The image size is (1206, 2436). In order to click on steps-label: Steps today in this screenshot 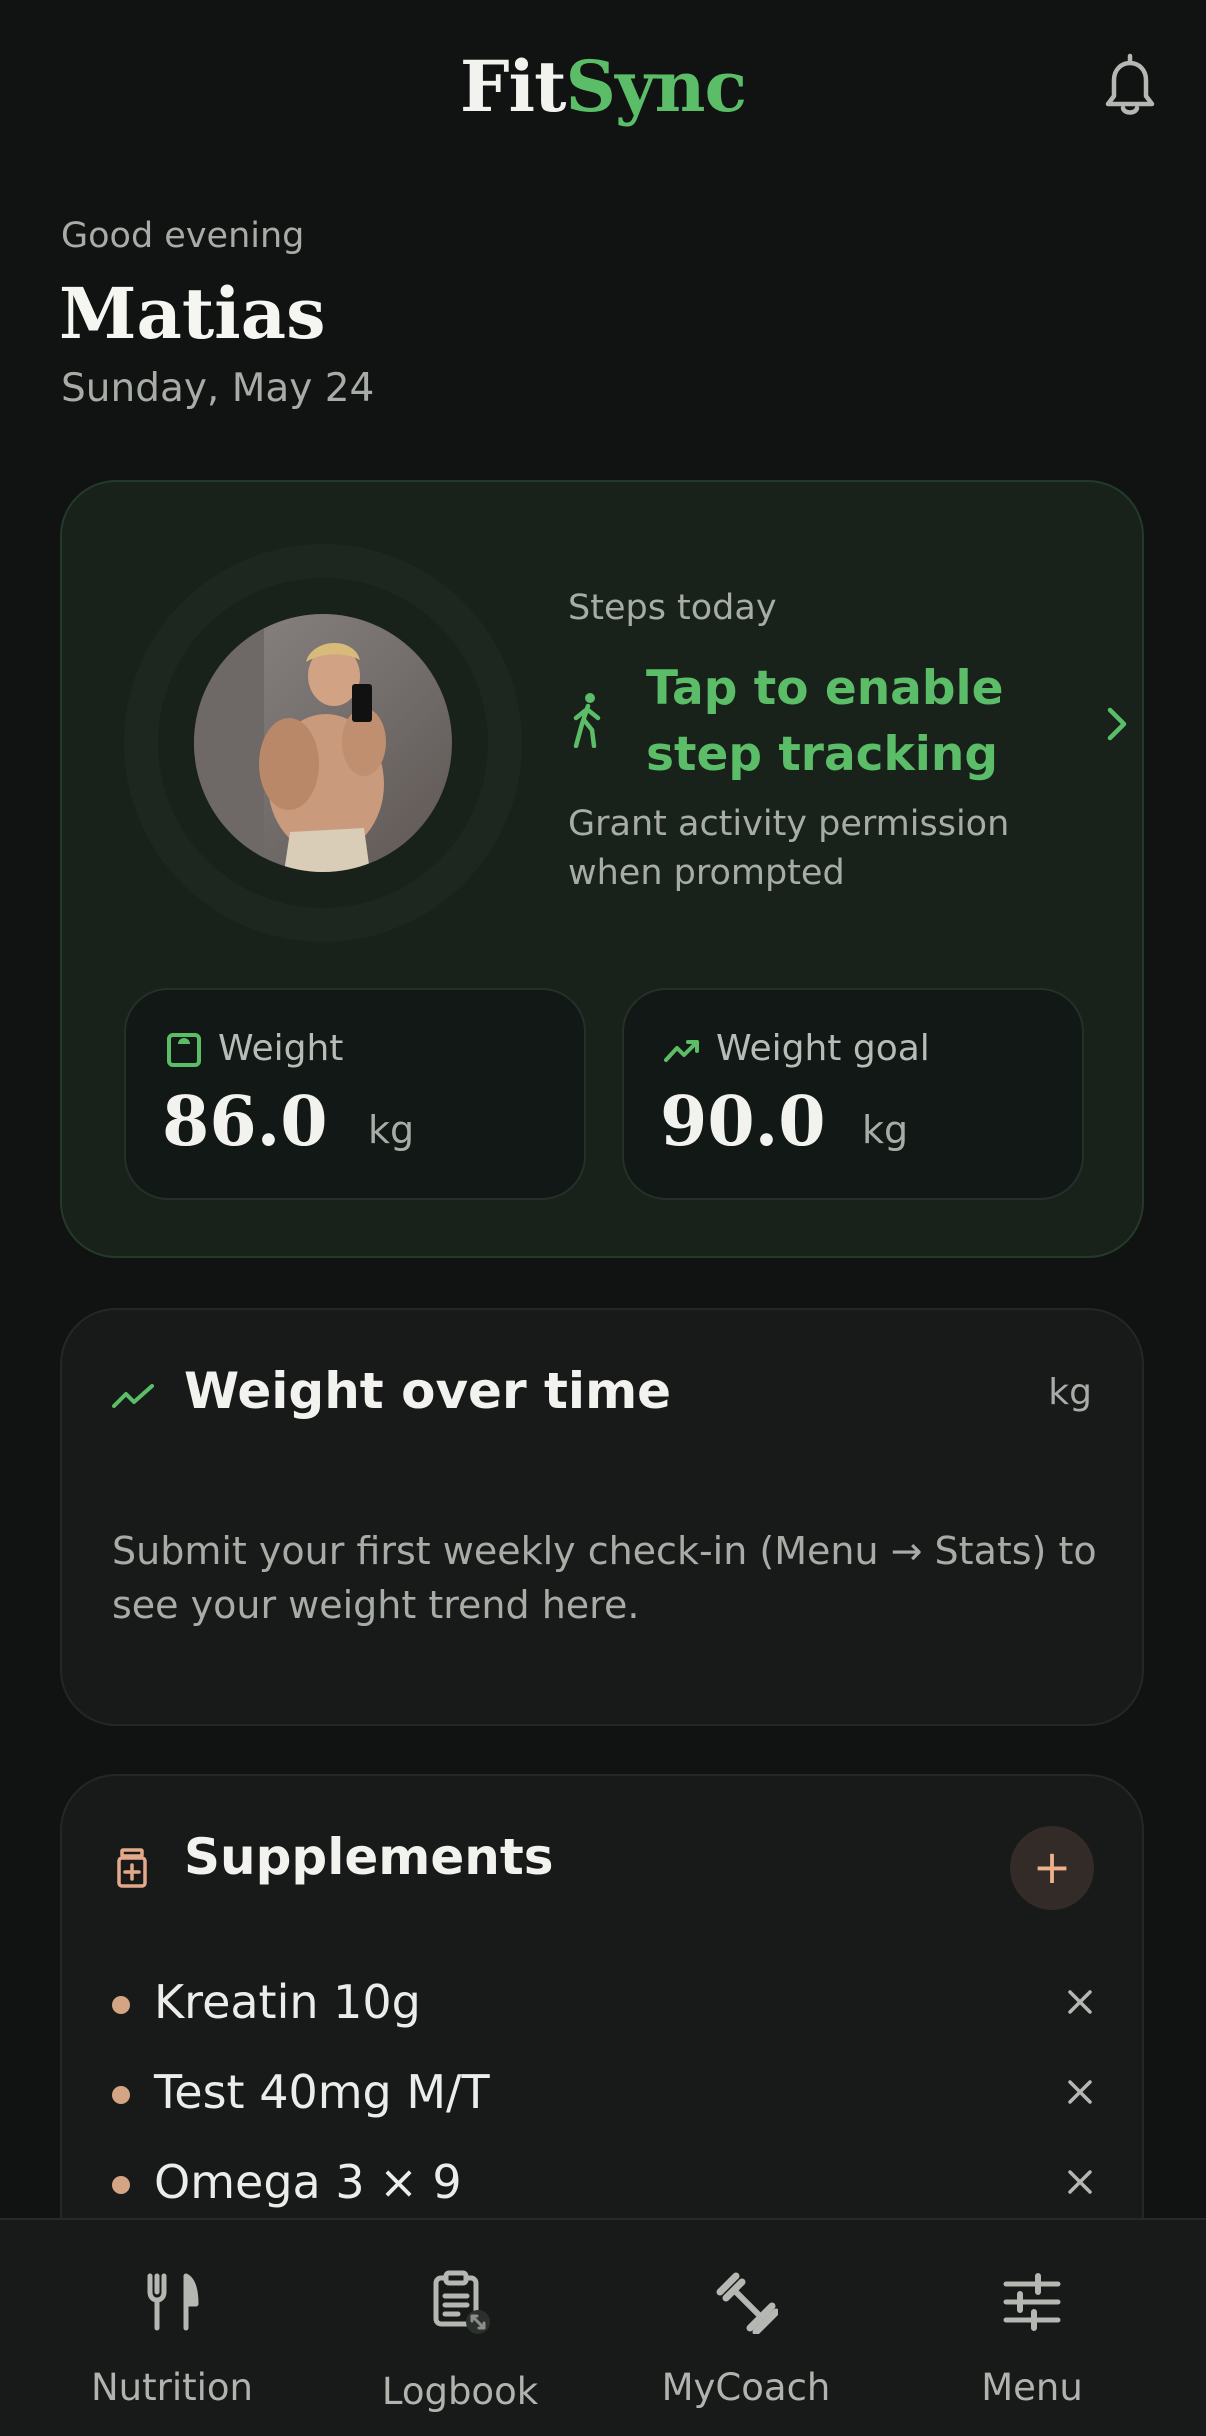, I will do `click(672, 608)`.